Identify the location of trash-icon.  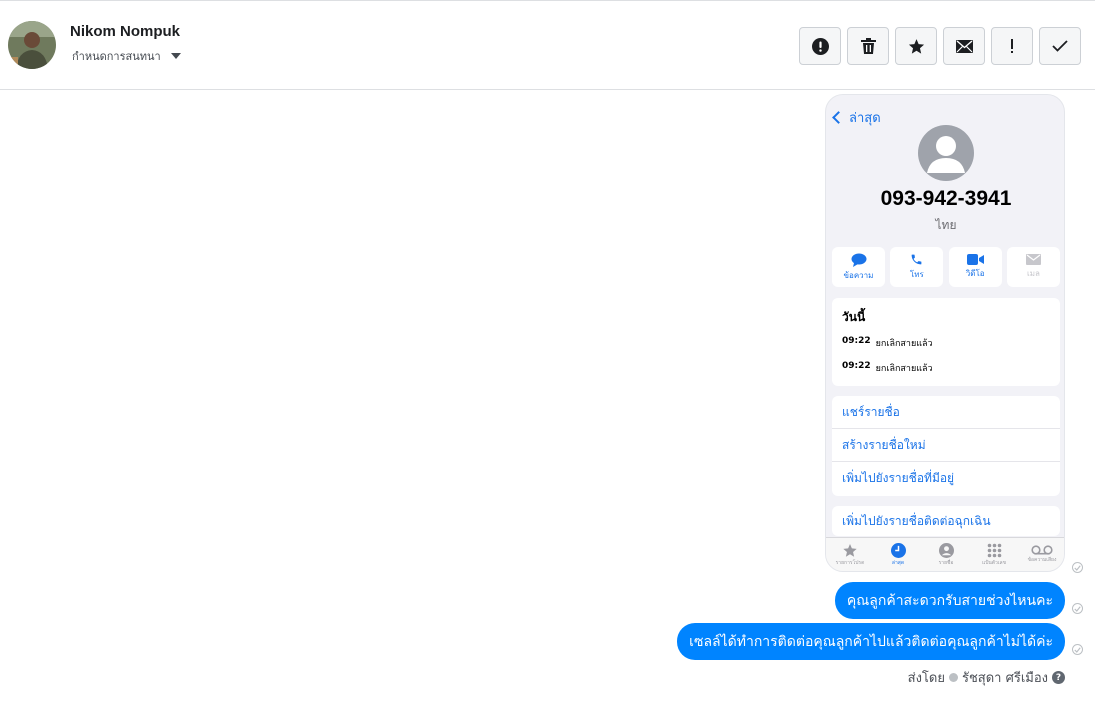
(868, 46).